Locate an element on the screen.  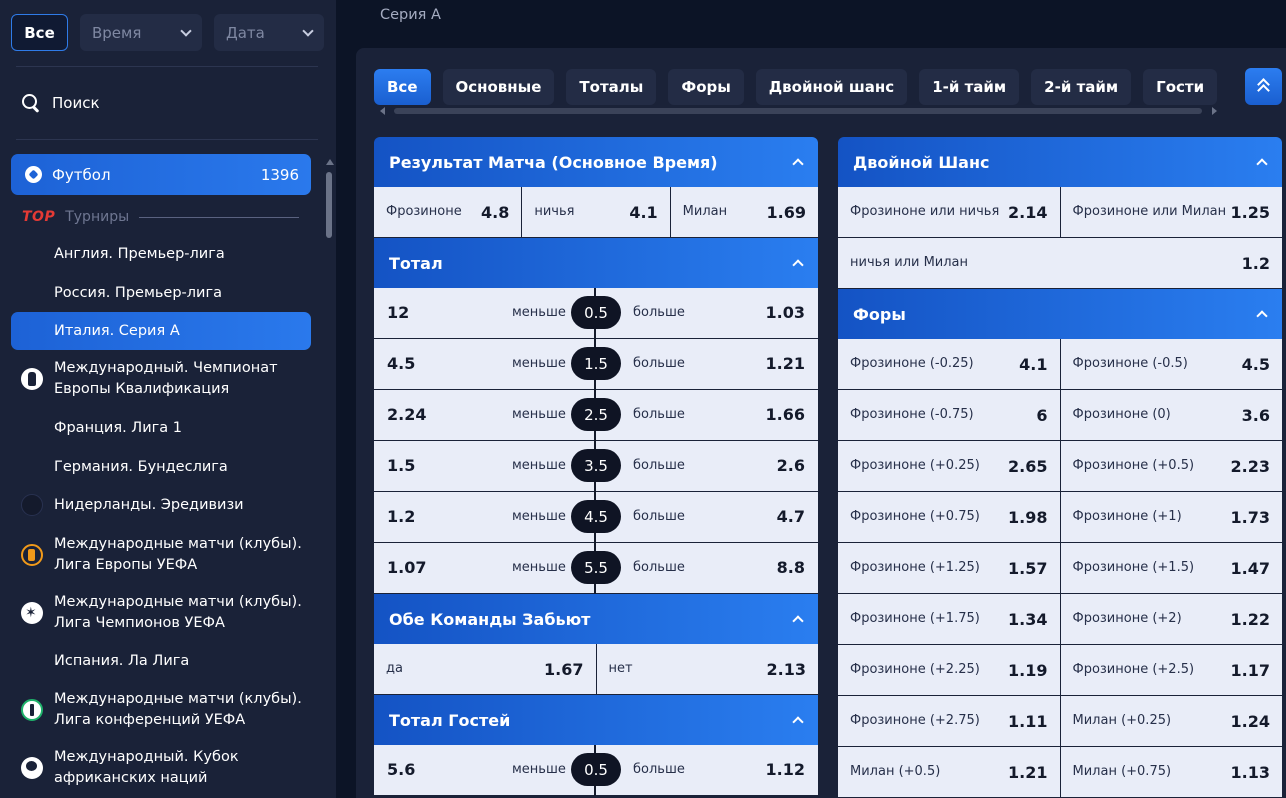
under-odds: 1.2 is located at coordinates (401, 516).